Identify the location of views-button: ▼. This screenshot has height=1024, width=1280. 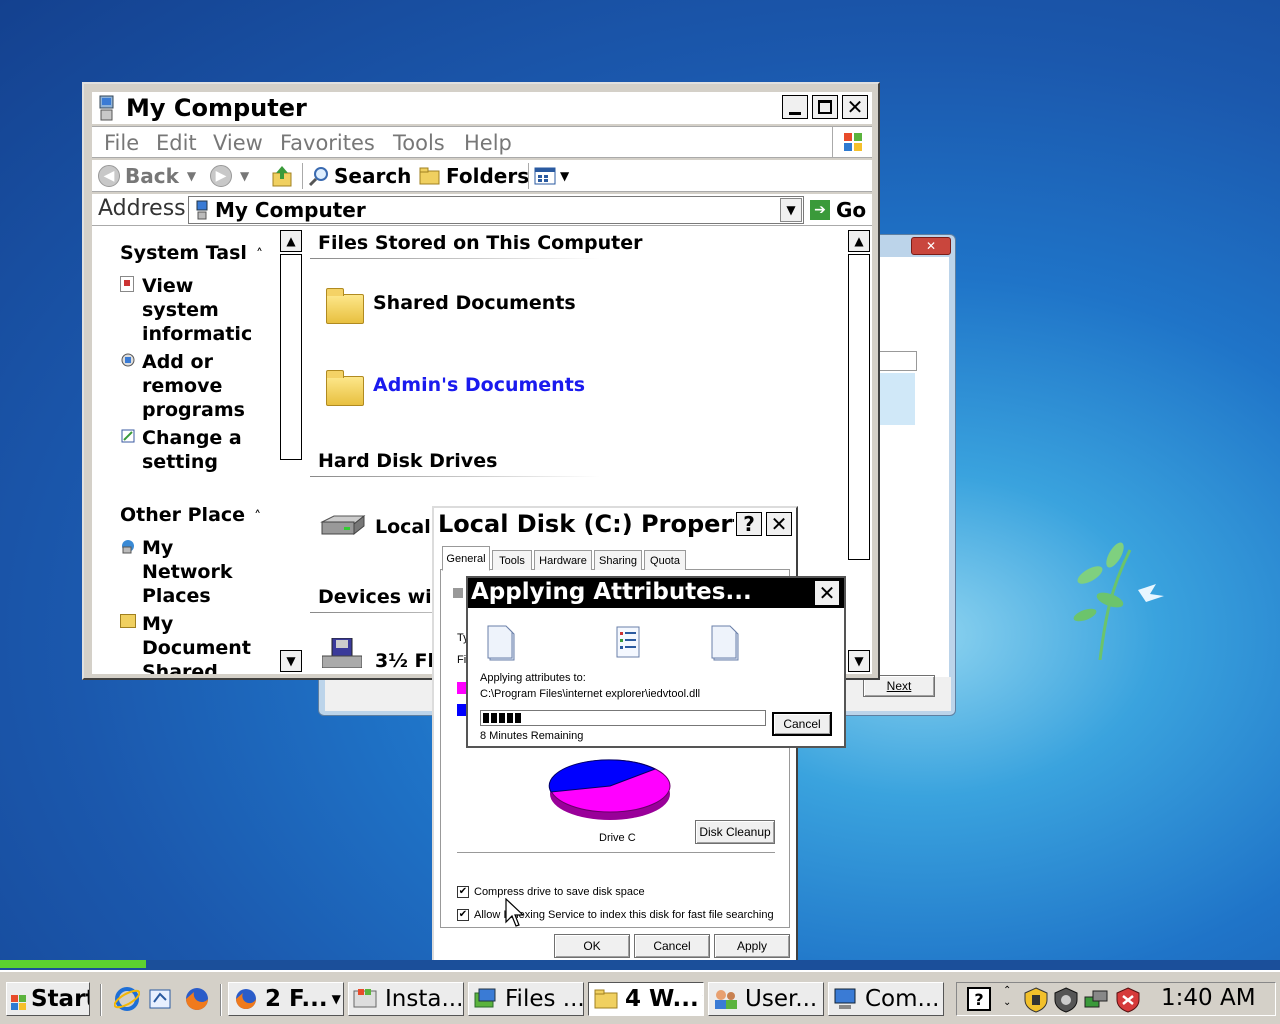
(556, 176).